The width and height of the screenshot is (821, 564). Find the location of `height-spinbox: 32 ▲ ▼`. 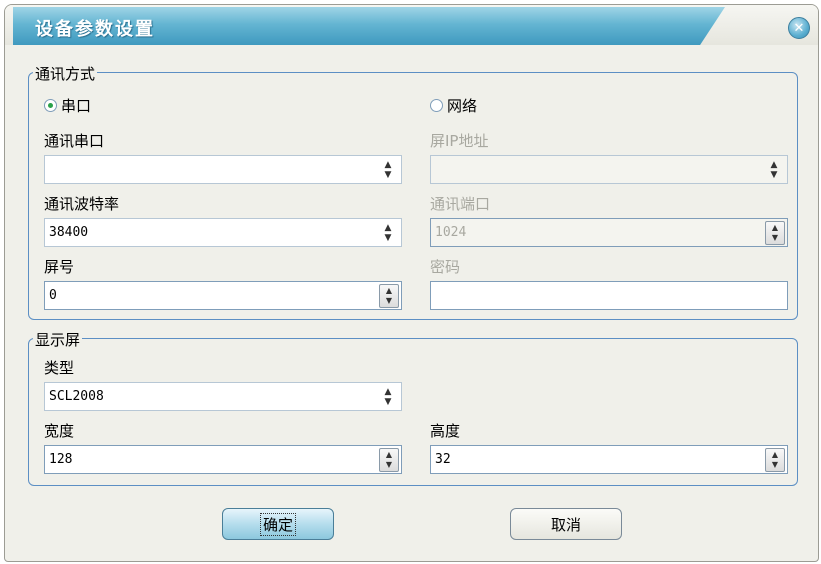

height-spinbox: 32 ▲ ▼ is located at coordinates (609, 459).